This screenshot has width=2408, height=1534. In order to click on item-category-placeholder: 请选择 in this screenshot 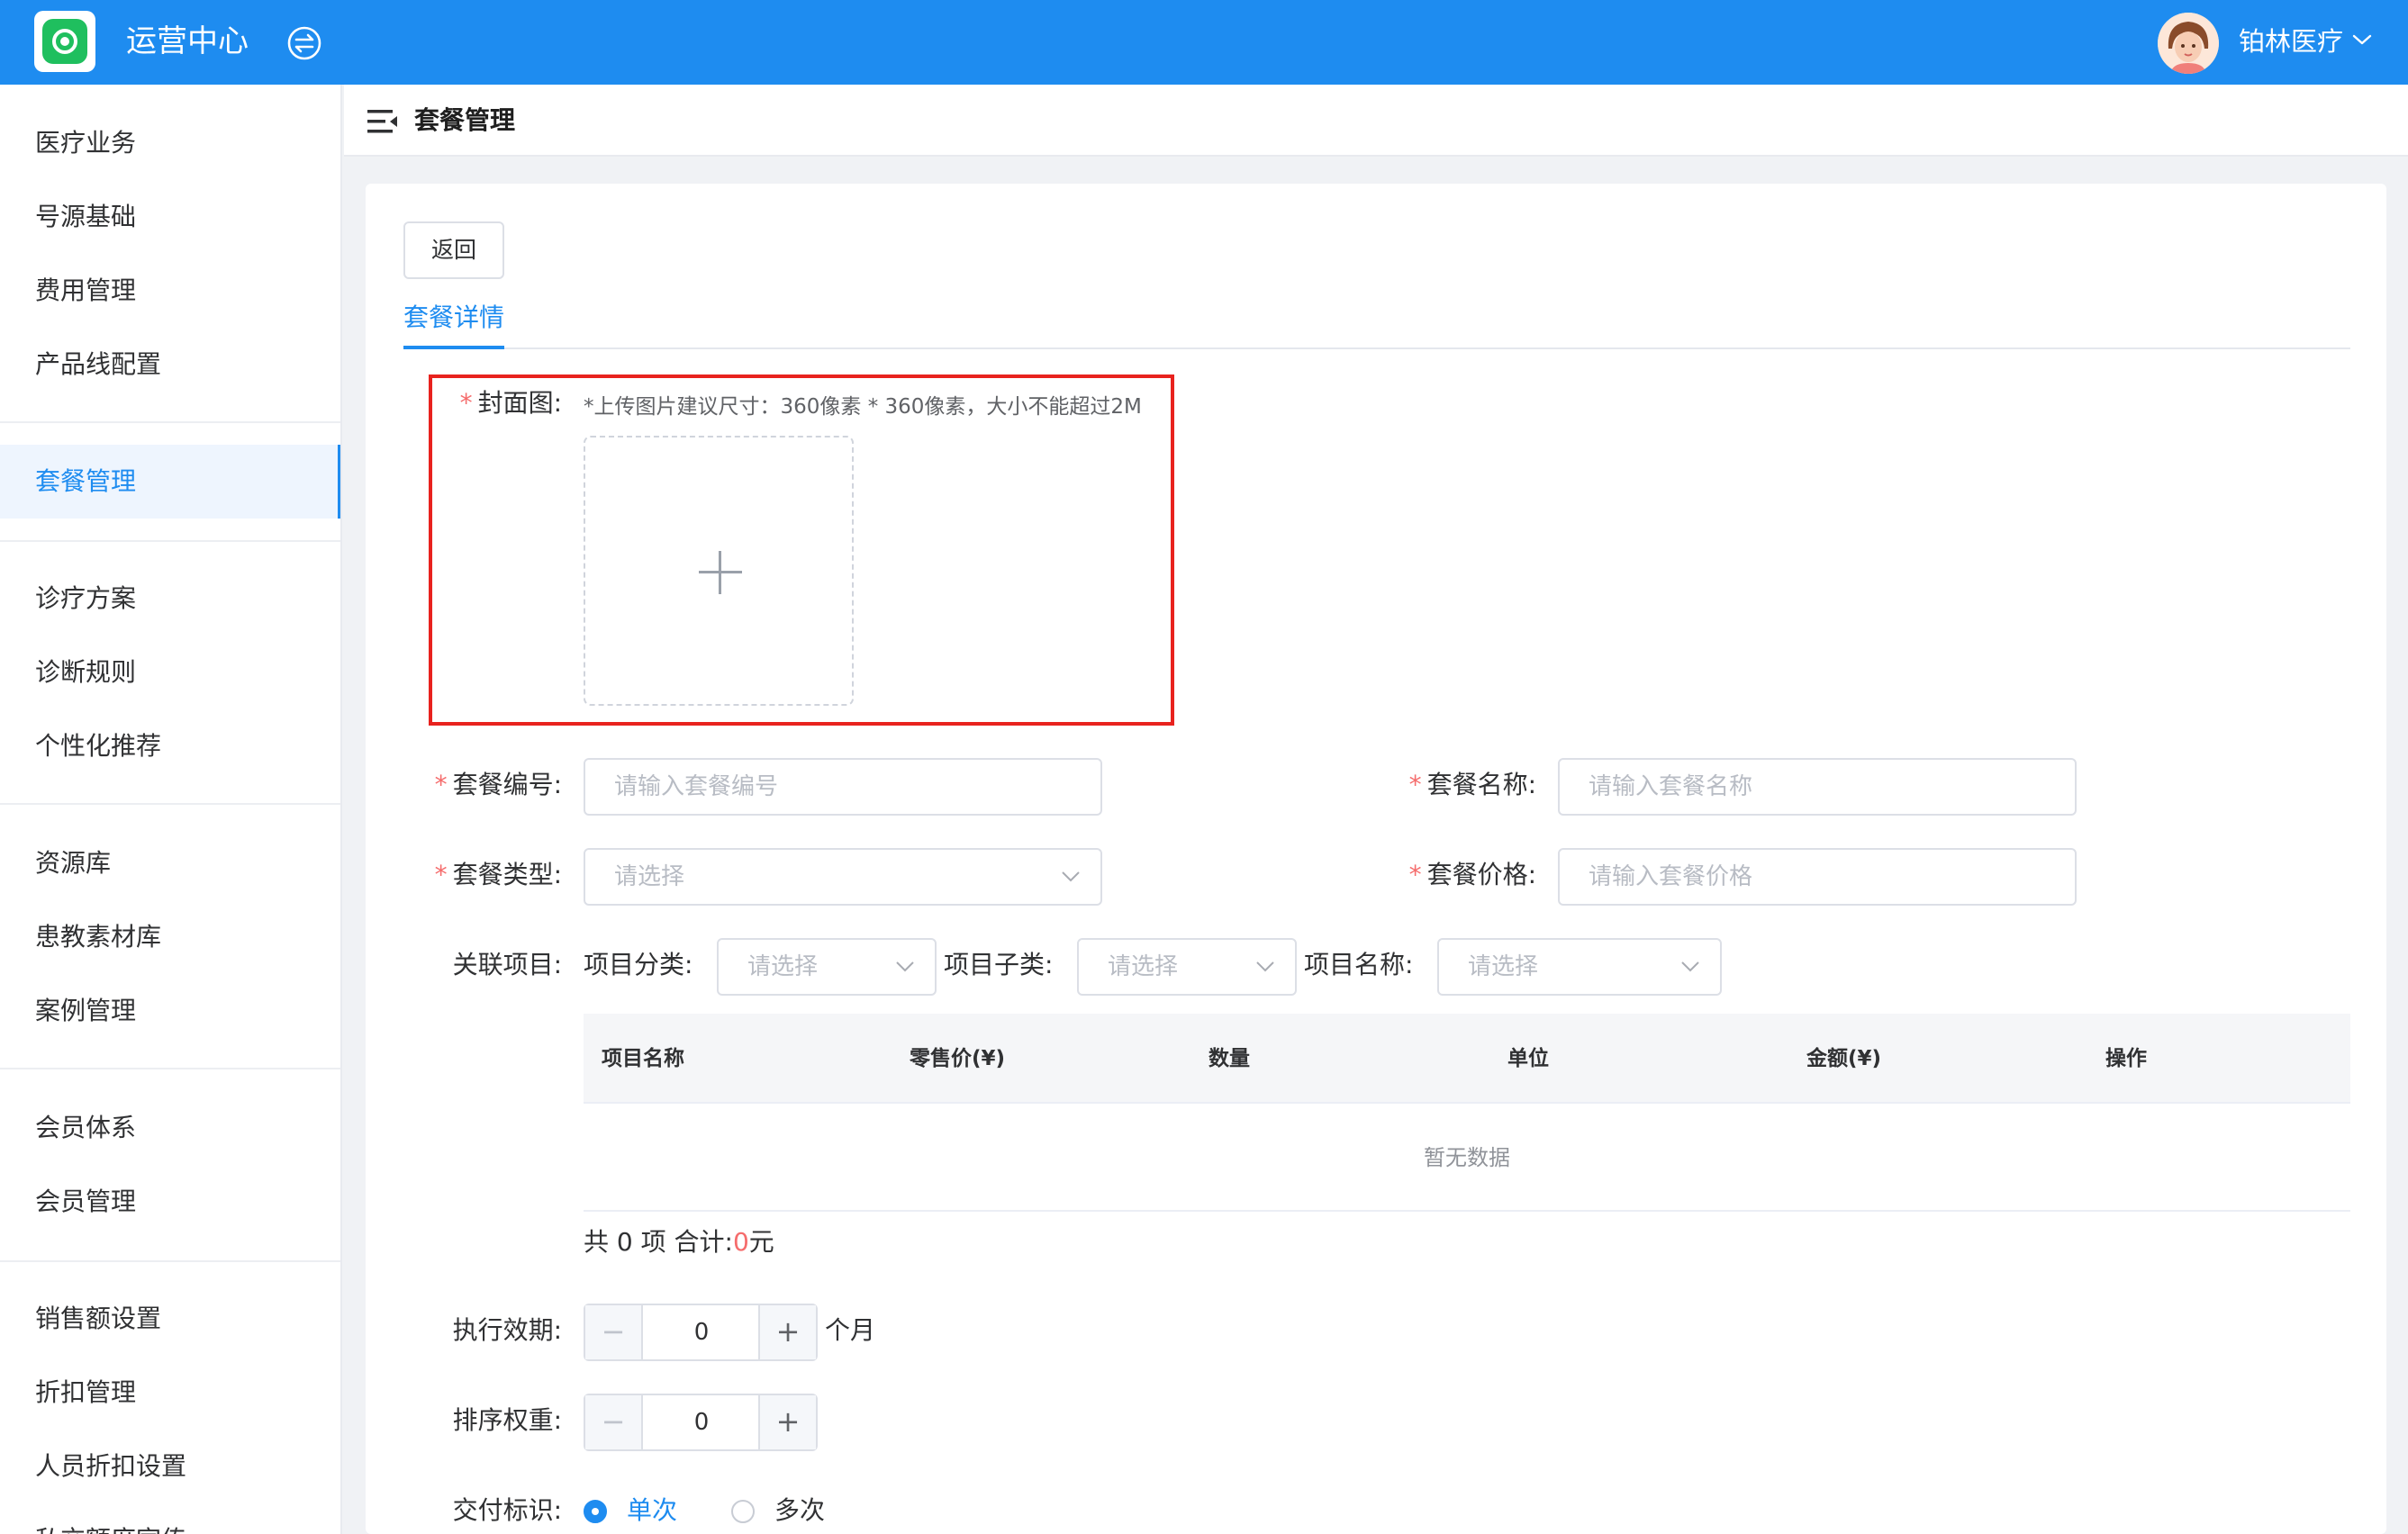, I will do `click(783, 966)`.